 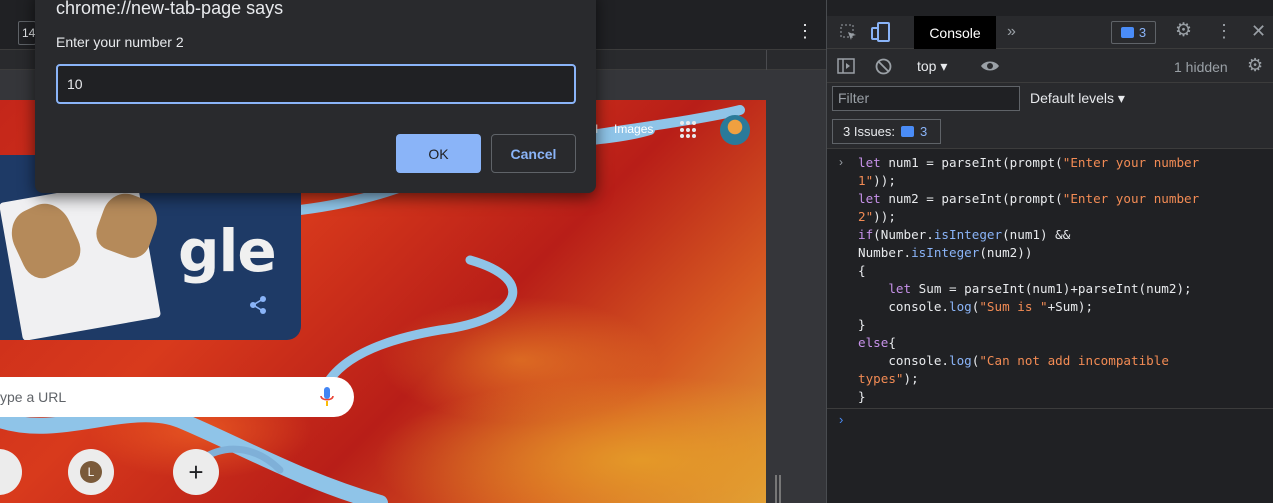 What do you see at coordinates (908, 131) in the screenshot?
I see `issue-icon` at bounding box center [908, 131].